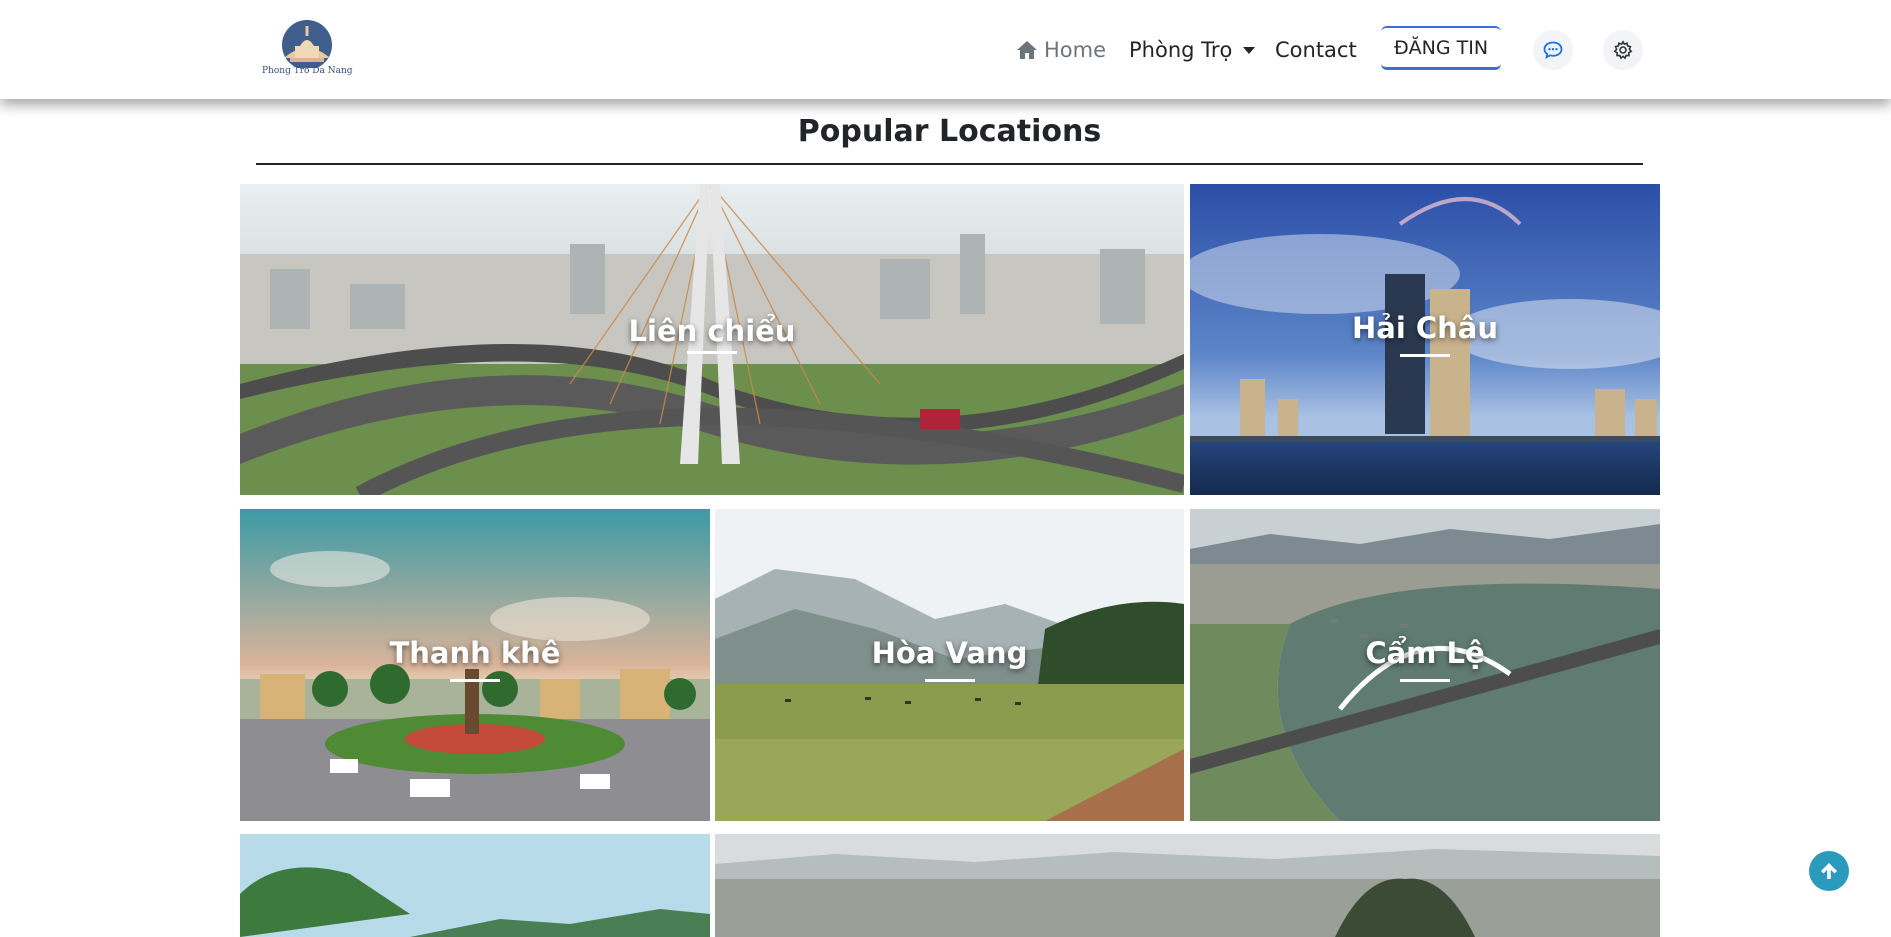 Image resolution: width=1891 pixels, height=937 pixels. I want to click on location-name: Hòa Vang, so click(949, 653).